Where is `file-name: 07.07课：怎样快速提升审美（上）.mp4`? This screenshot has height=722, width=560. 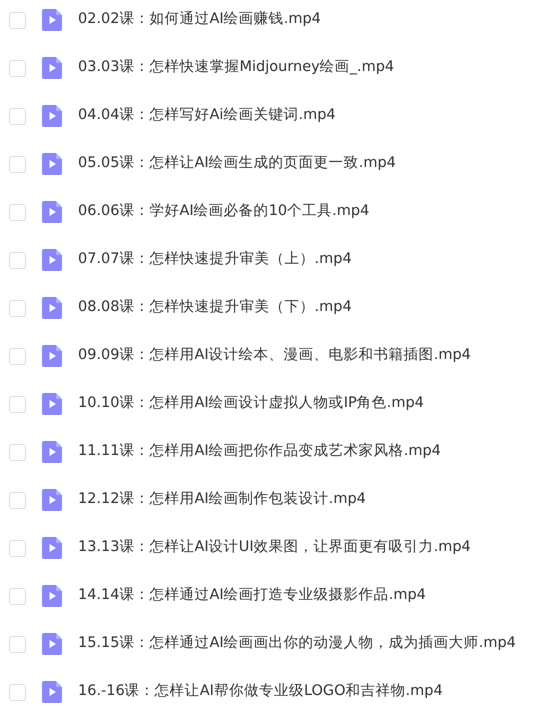 file-name: 07.07课：怎样快速提升审美（上）.mp4 is located at coordinates (215, 260).